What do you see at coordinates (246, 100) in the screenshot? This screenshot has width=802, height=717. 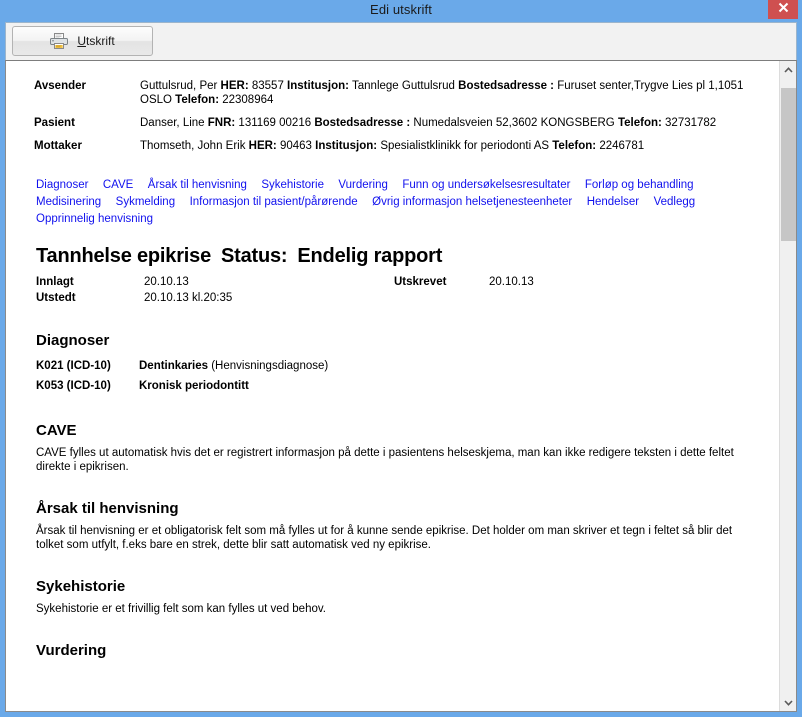 I see `party-field-value: 22308964` at bounding box center [246, 100].